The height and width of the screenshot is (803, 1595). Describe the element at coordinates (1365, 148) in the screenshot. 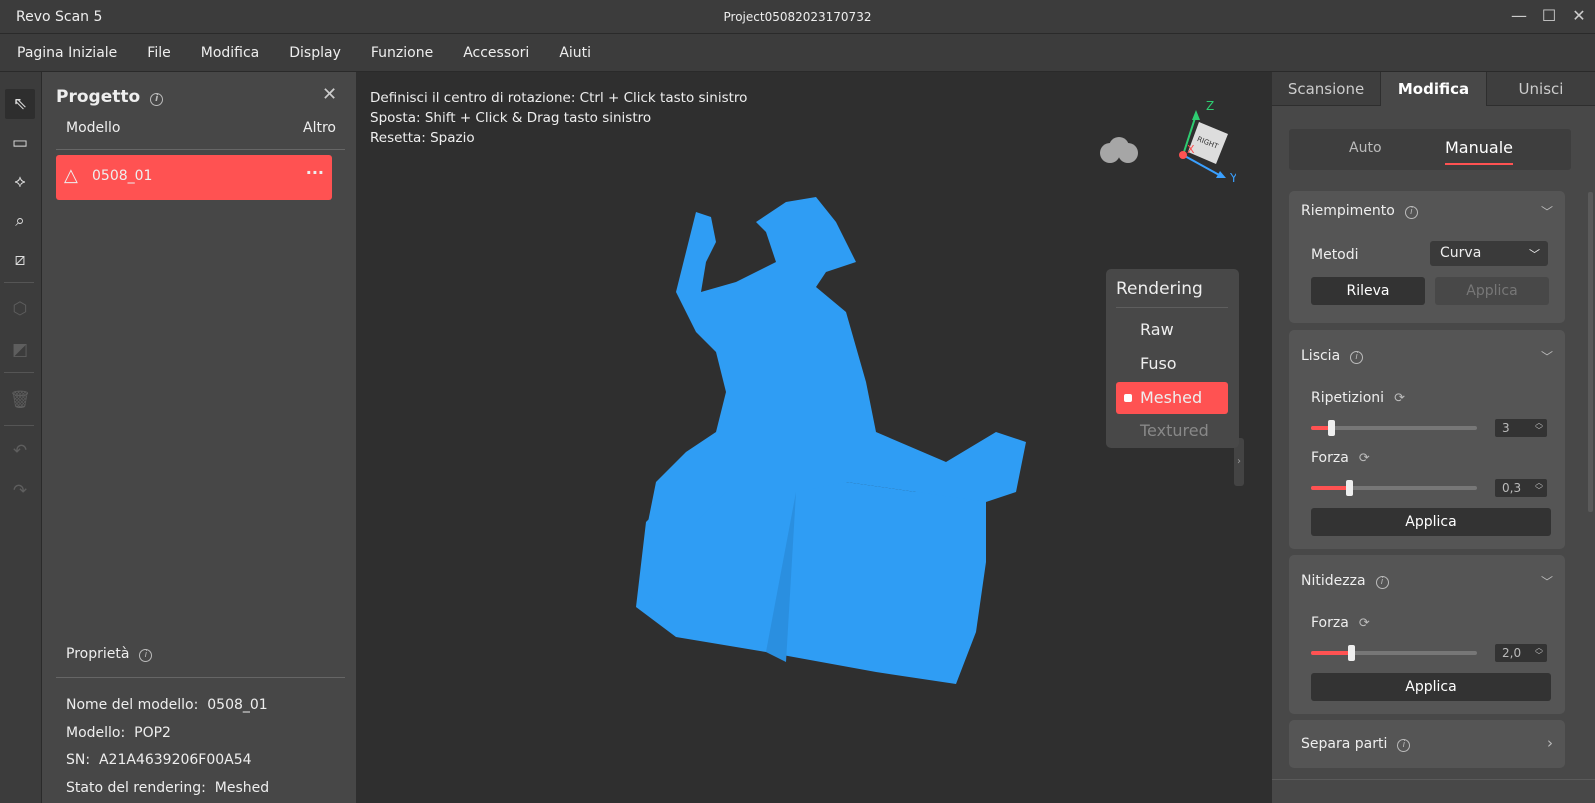

I see `subtab-auto: Auto` at that location.